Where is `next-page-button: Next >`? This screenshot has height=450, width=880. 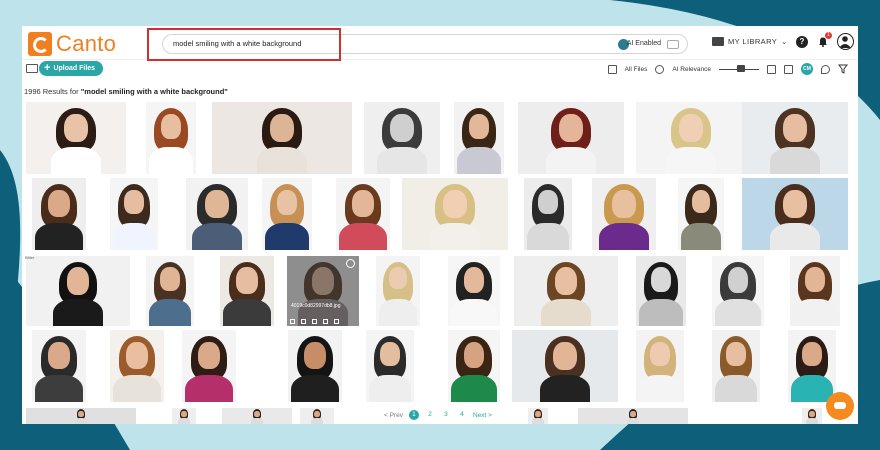
next-page-button: Next > is located at coordinates (482, 415).